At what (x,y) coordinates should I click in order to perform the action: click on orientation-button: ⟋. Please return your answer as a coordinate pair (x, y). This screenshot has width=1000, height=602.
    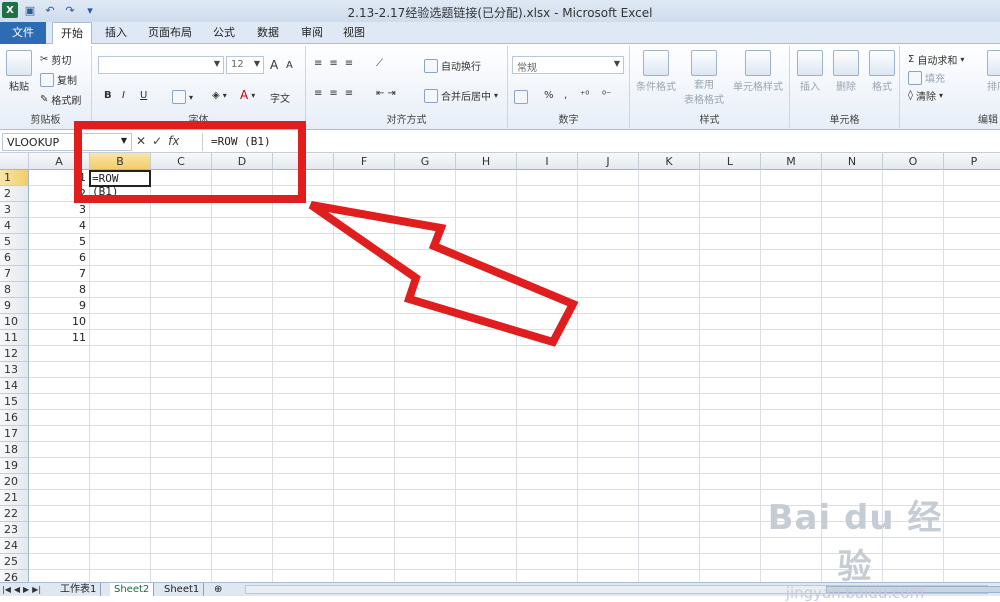
    Looking at the image, I should click on (379, 63).